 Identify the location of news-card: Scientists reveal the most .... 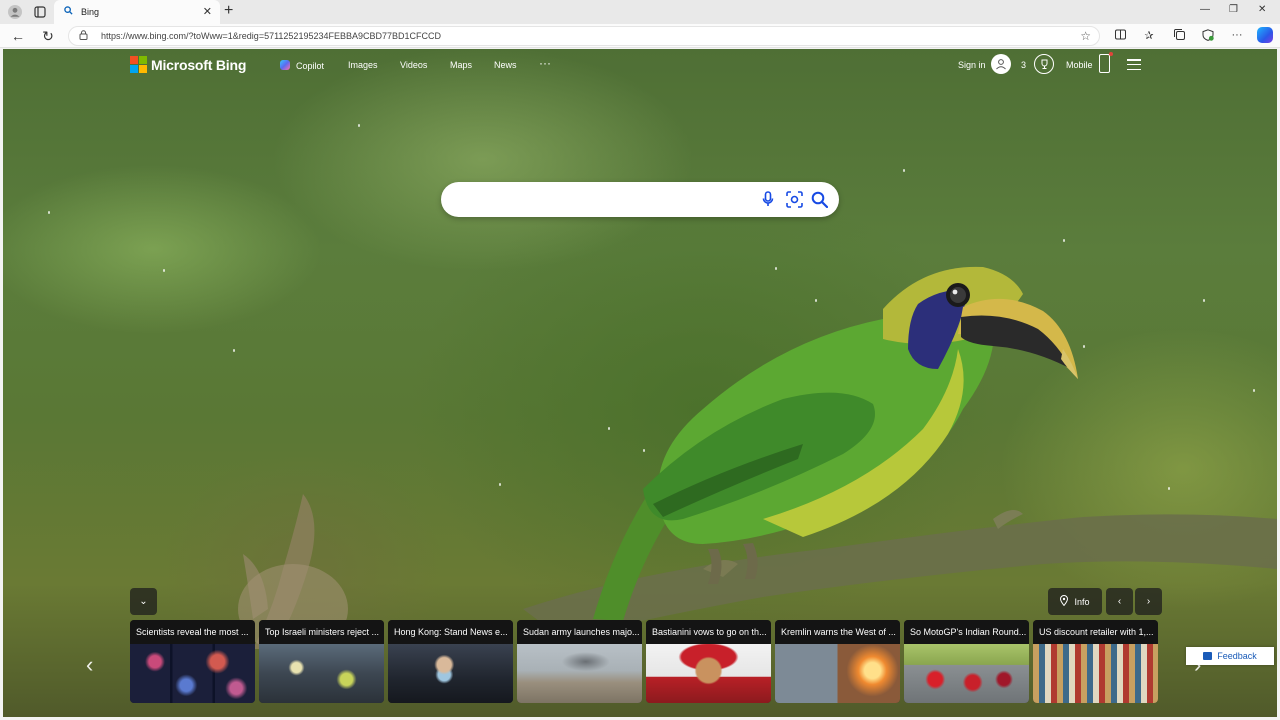
(192, 661).